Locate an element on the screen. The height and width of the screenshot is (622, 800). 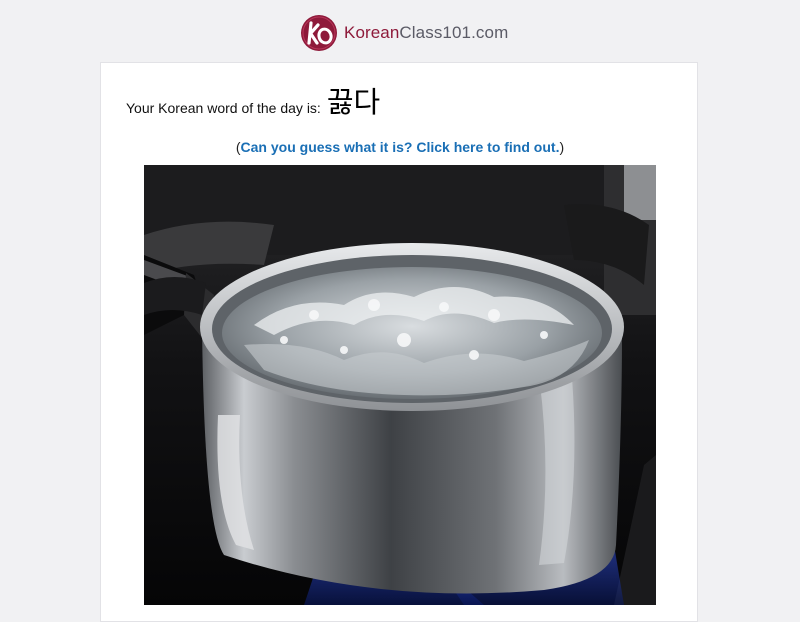
logo-wordmark-korean: Korean is located at coordinates (372, 32).